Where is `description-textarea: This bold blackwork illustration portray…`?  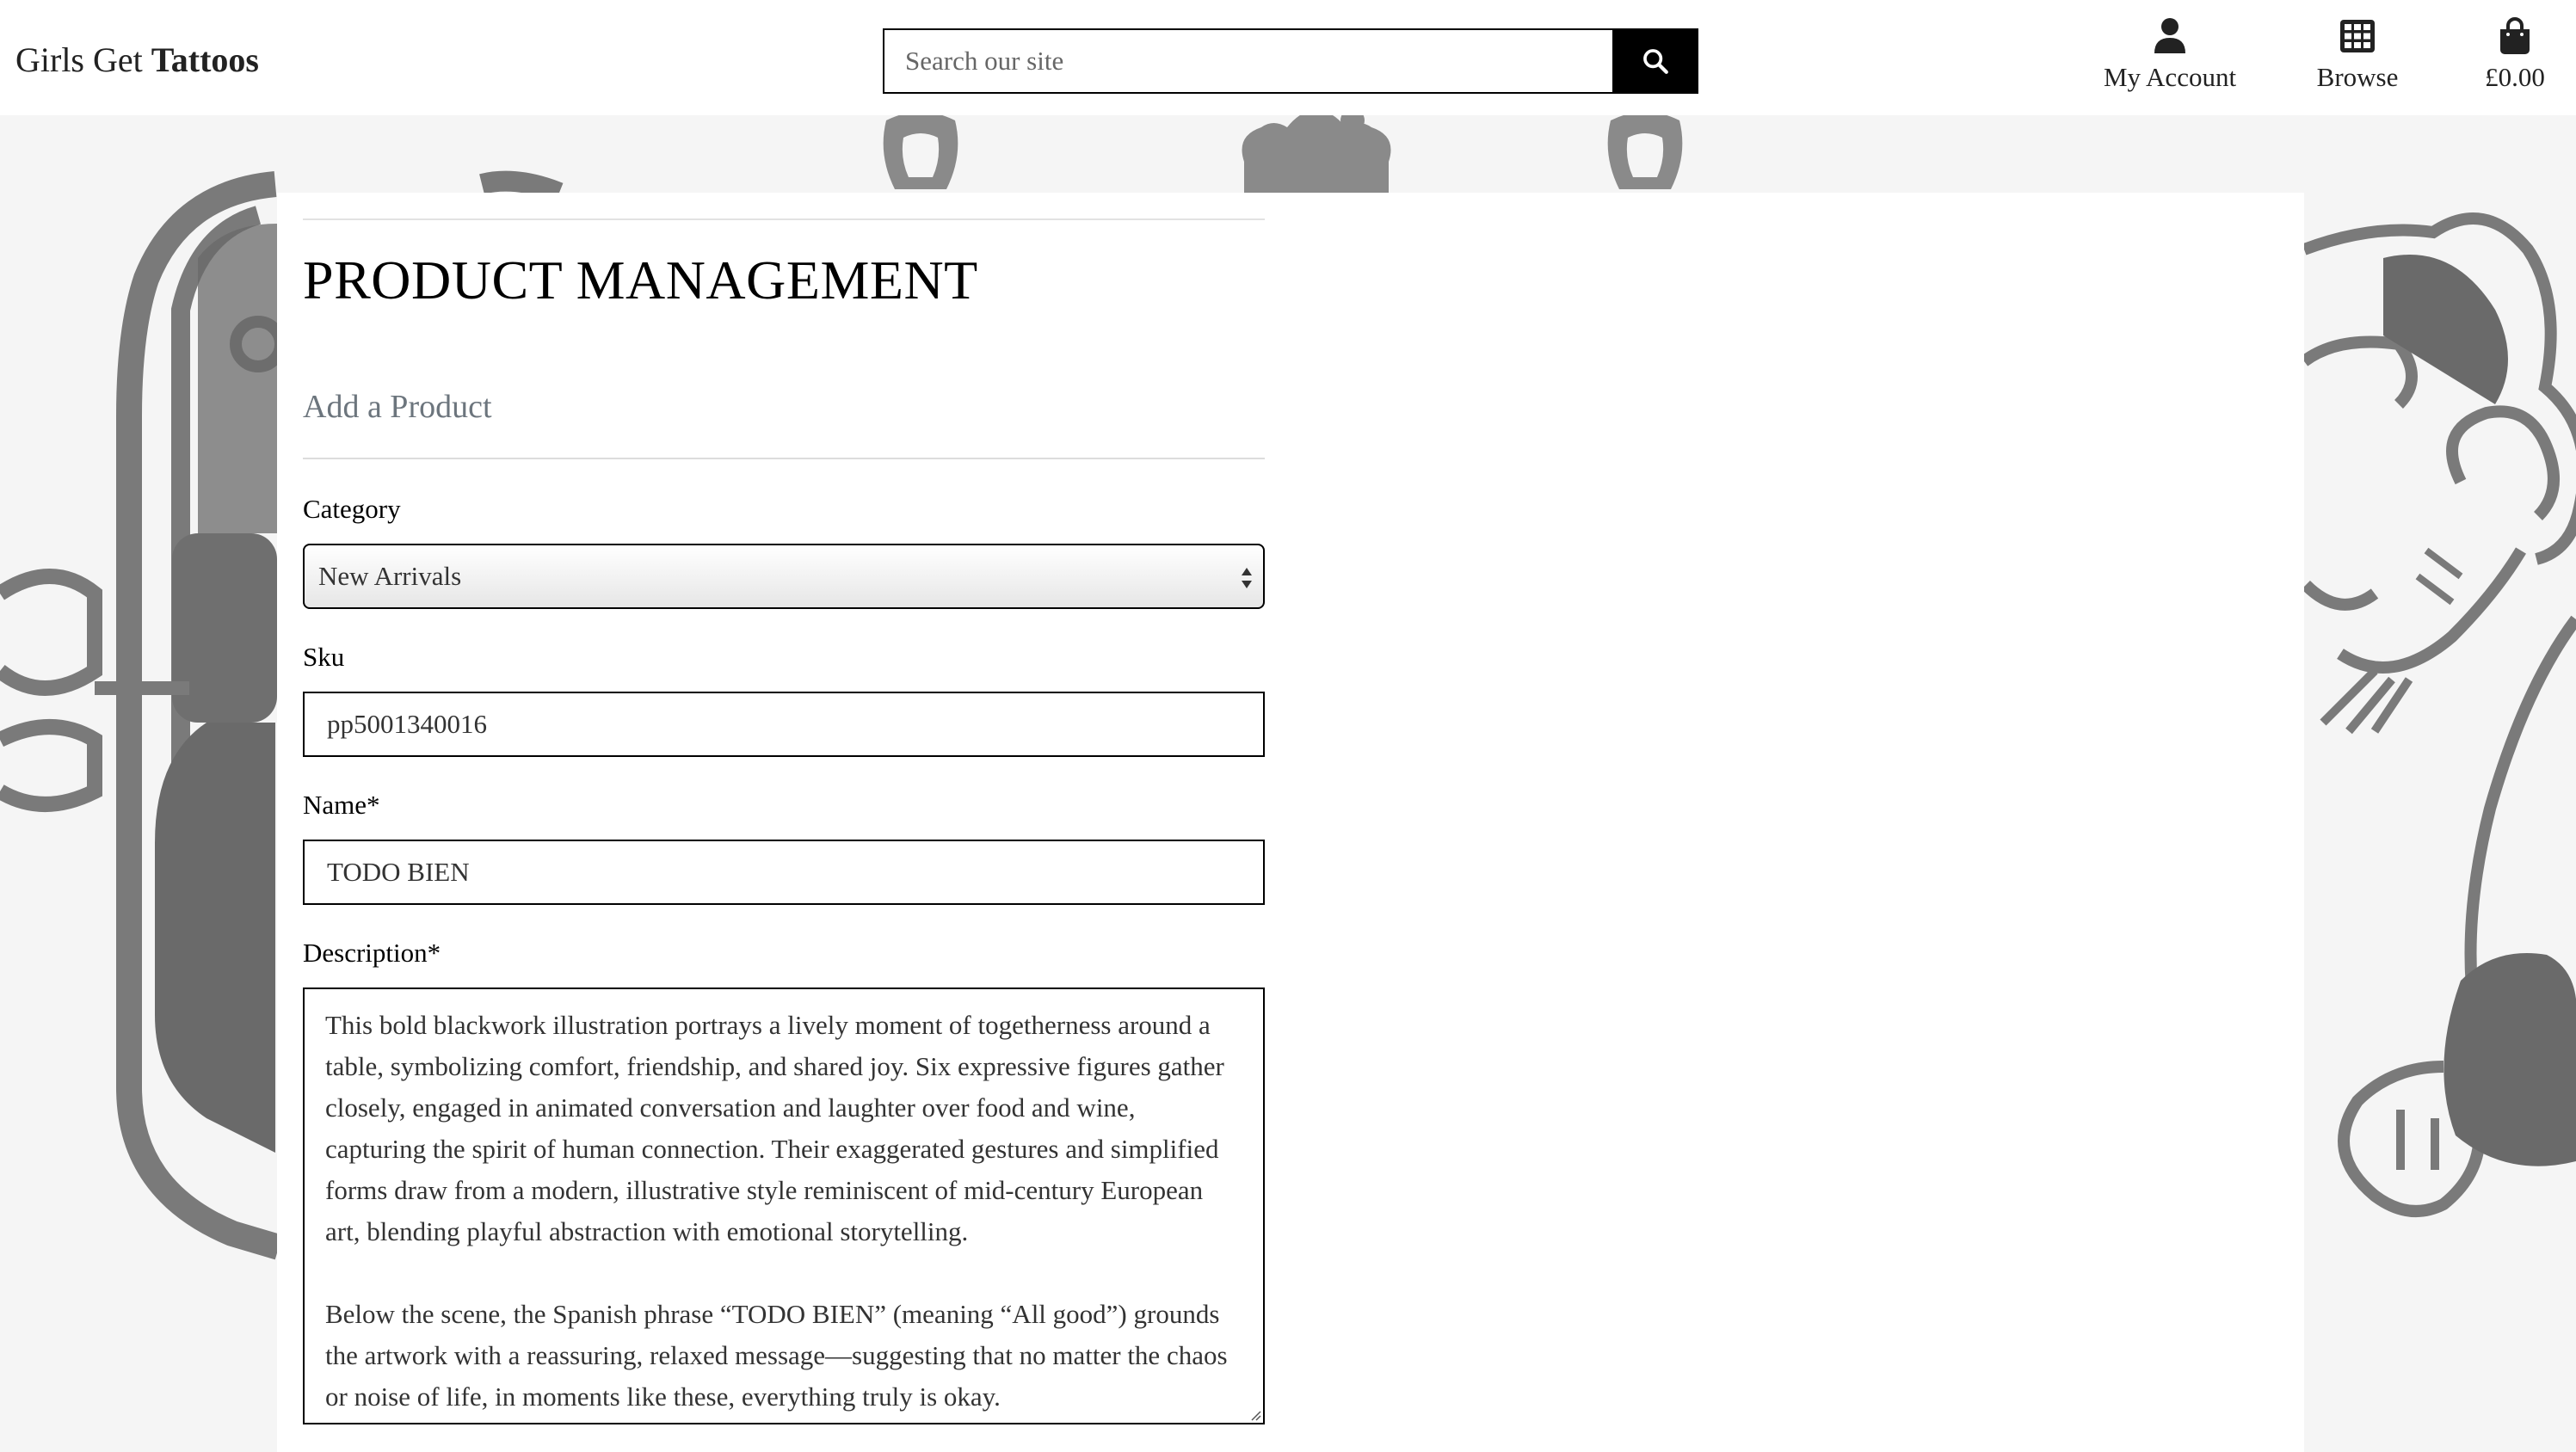
description-textarea: This bold blackwork illustration portray… is located at coordinates (784, 1205).